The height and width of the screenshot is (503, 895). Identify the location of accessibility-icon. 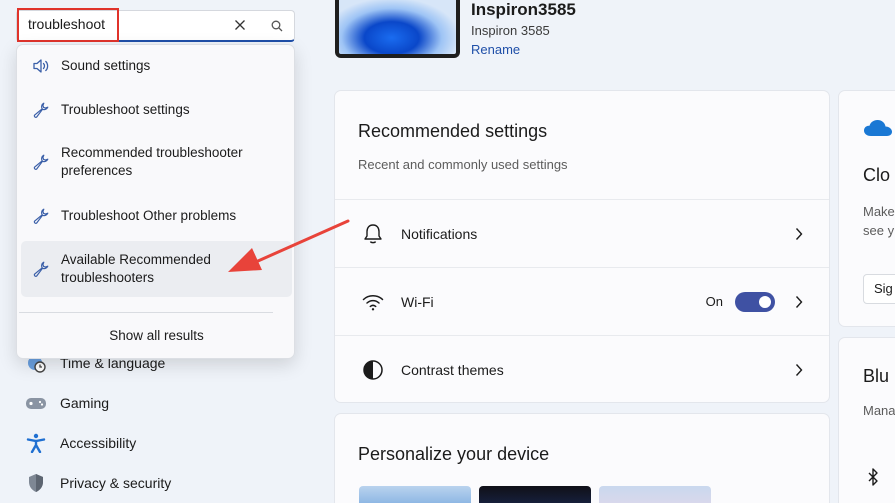
(36, 443).